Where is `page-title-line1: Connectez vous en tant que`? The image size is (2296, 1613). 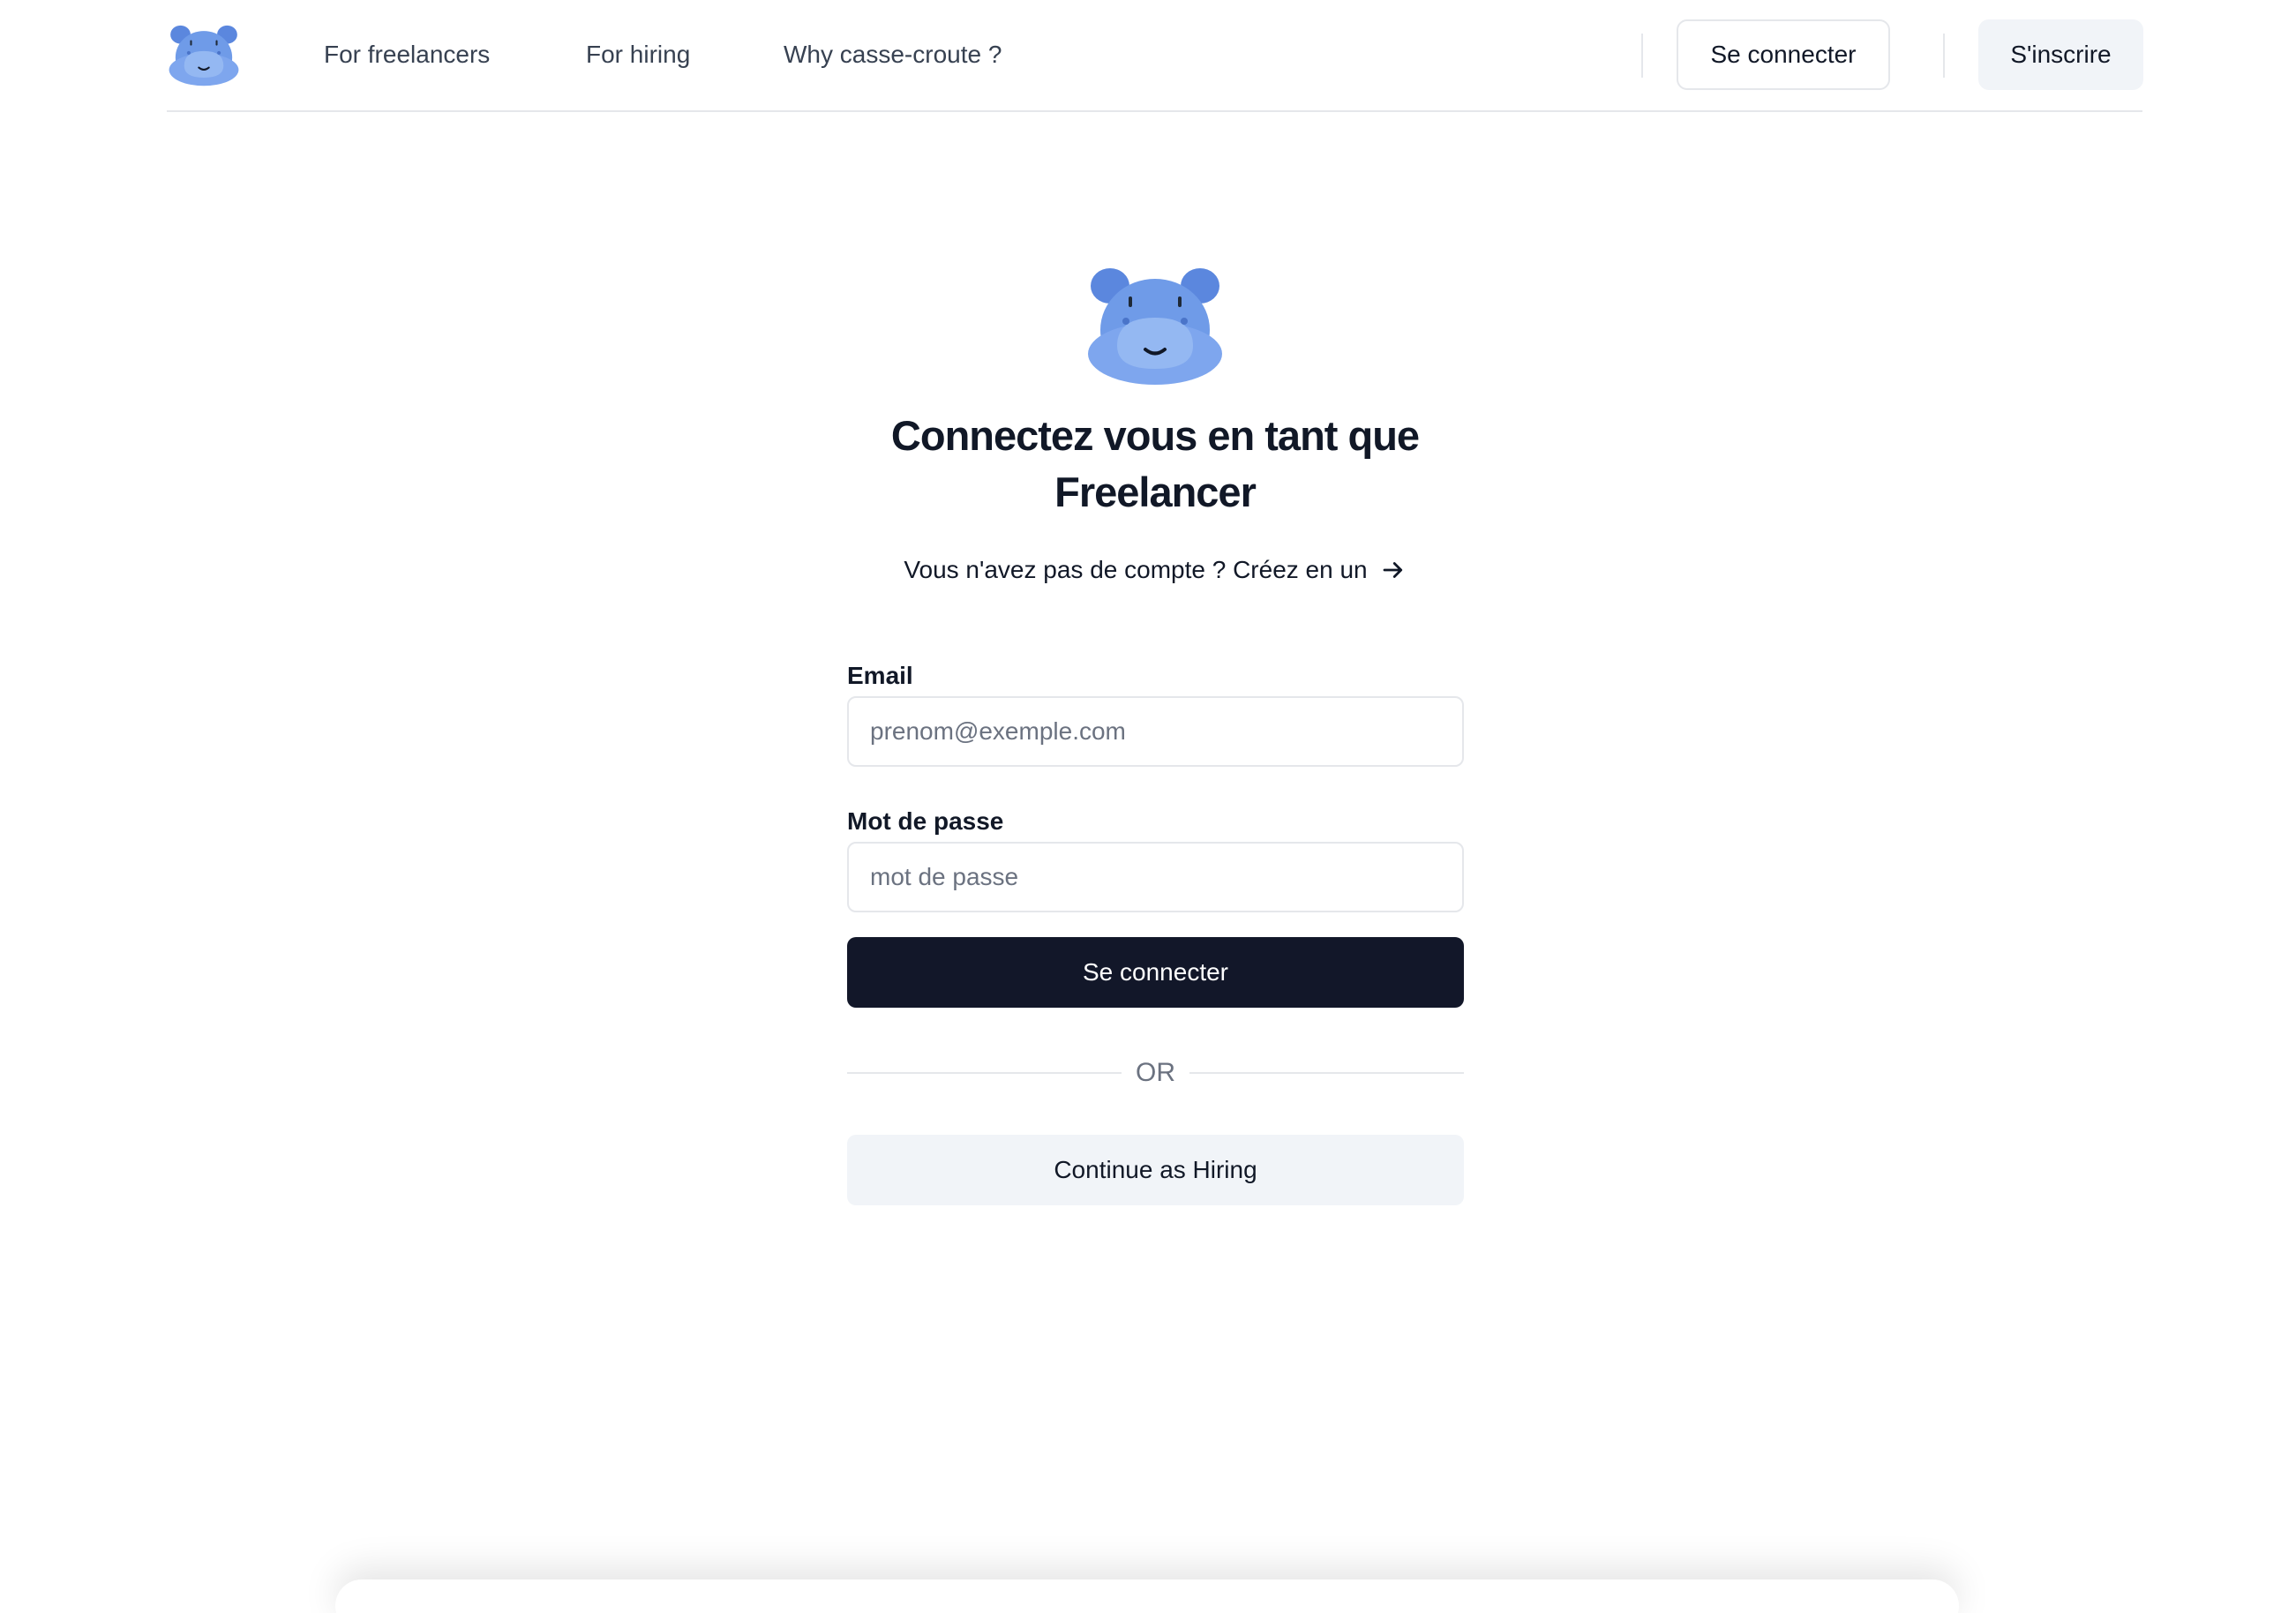
page-title-line1: Connectez vous en tant que is located at coordinates (1155, 435).